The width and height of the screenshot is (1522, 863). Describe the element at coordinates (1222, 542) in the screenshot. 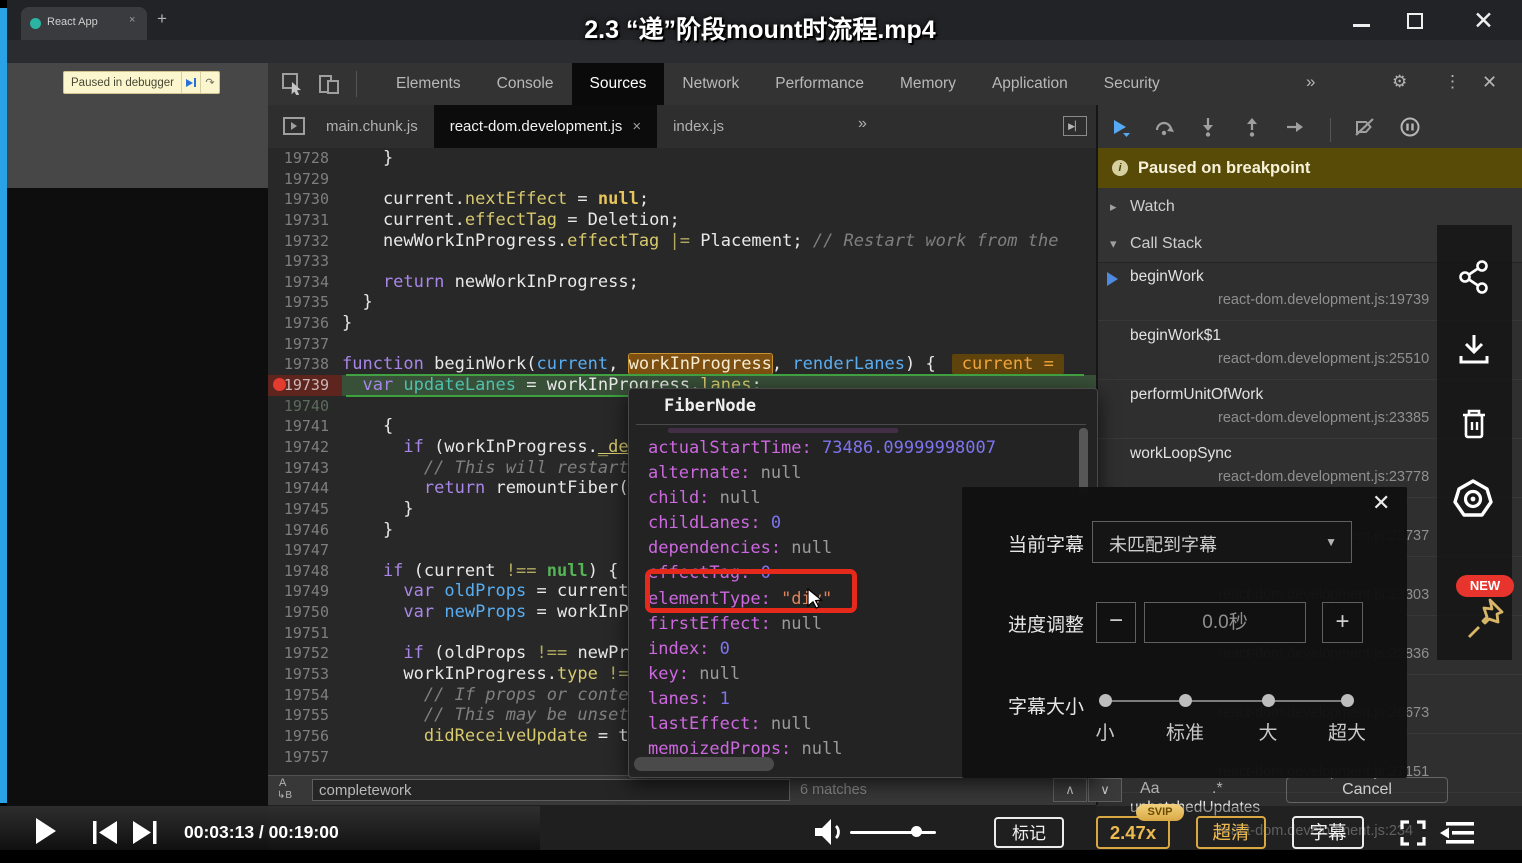

I see `subtitle-select-dropdown: 未匹配到字幕 ▼` at that location.